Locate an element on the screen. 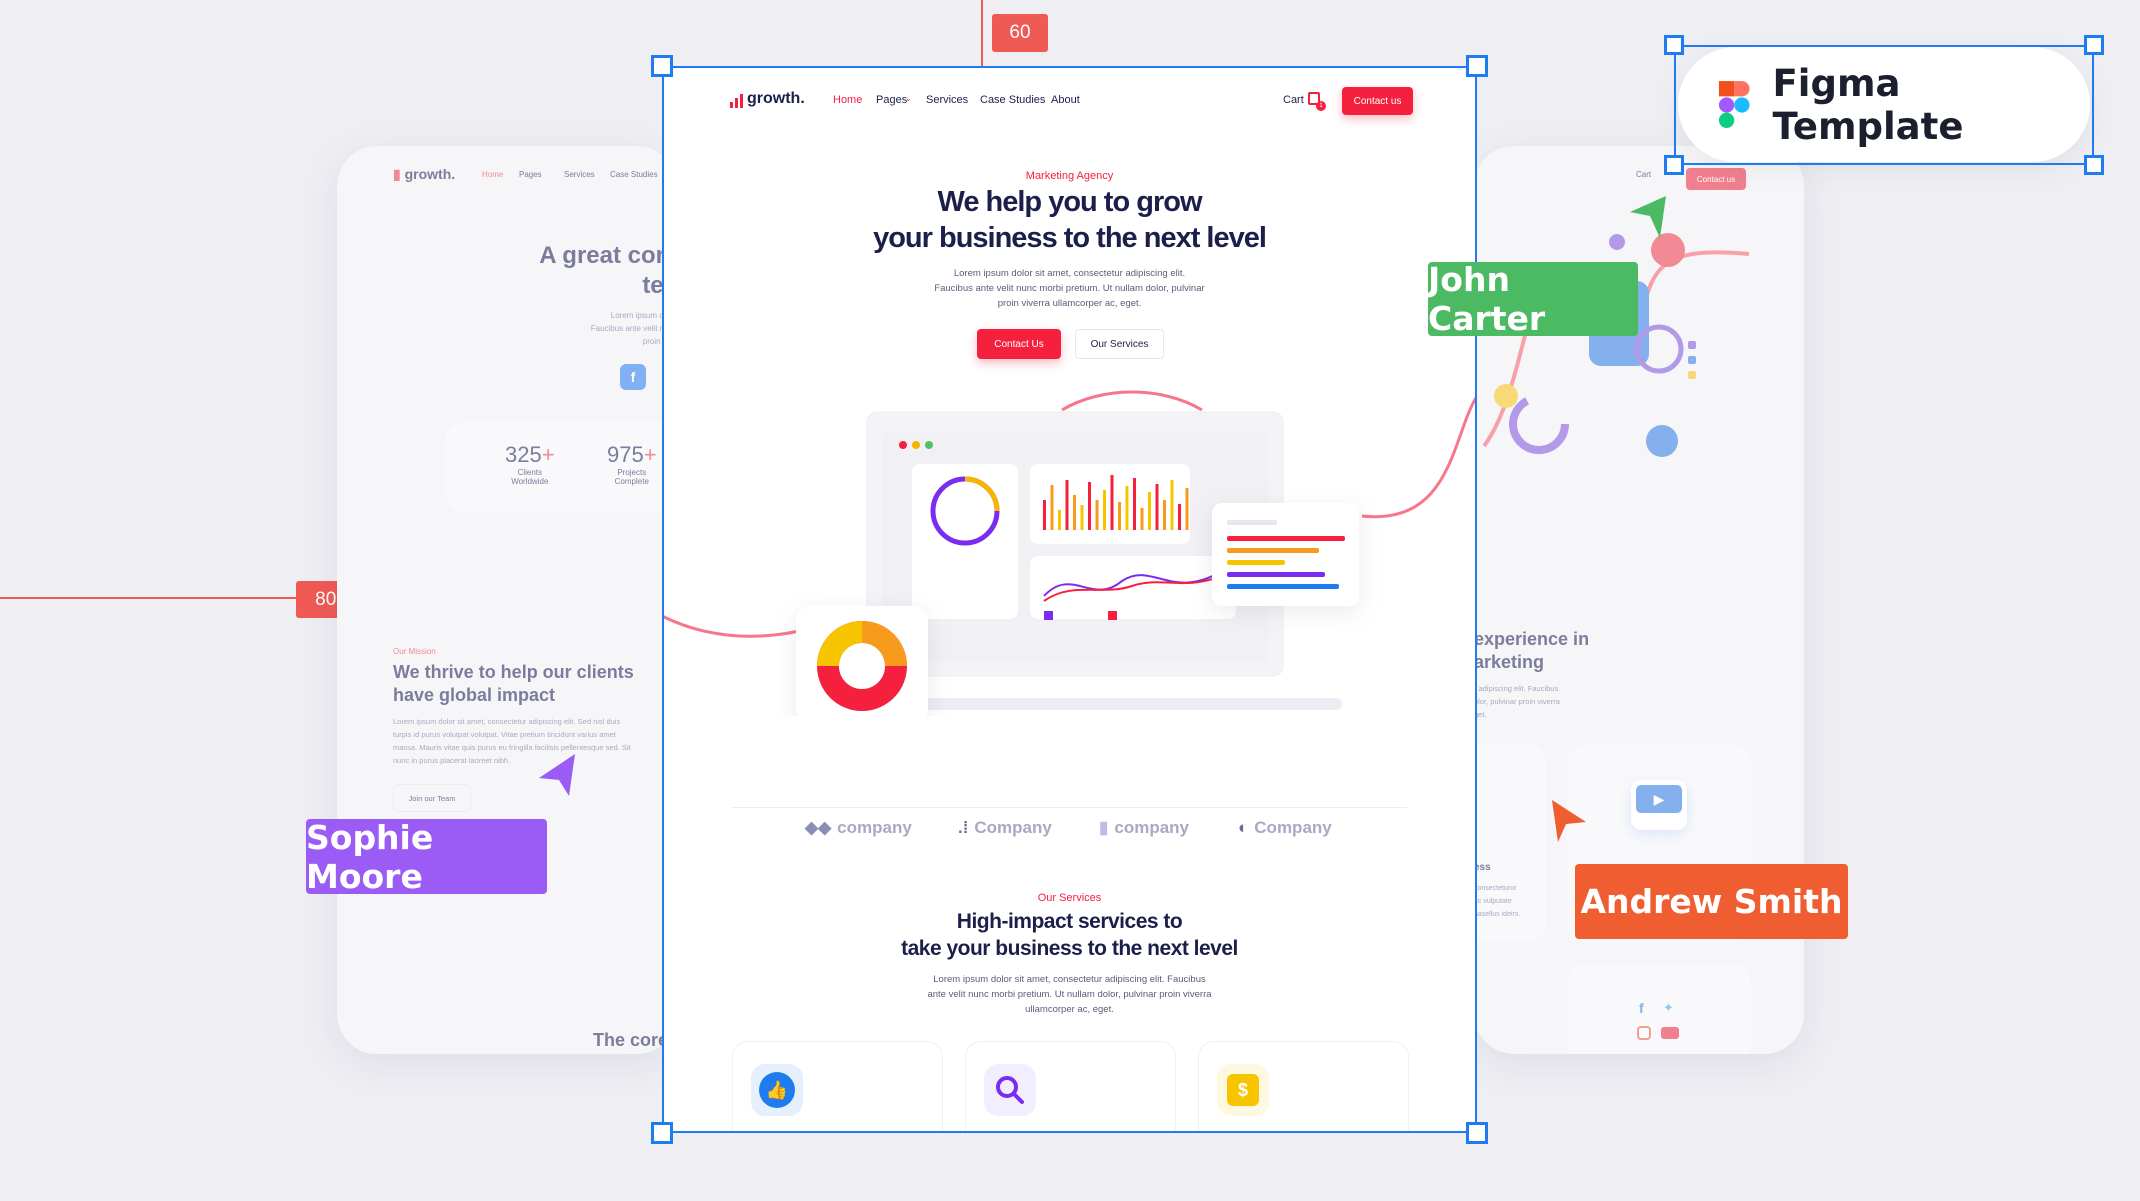 The height and width of the screenshot is (1201, 2140). services-eyebrow: Our Services is located at coordinates (1069, 898).